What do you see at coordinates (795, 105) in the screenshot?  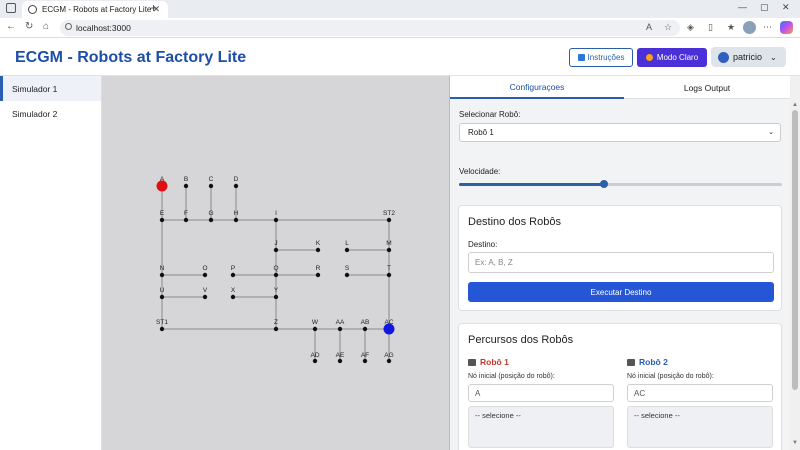 I see `scroll-up-icon: ▲` at bounding box center [795, 105].